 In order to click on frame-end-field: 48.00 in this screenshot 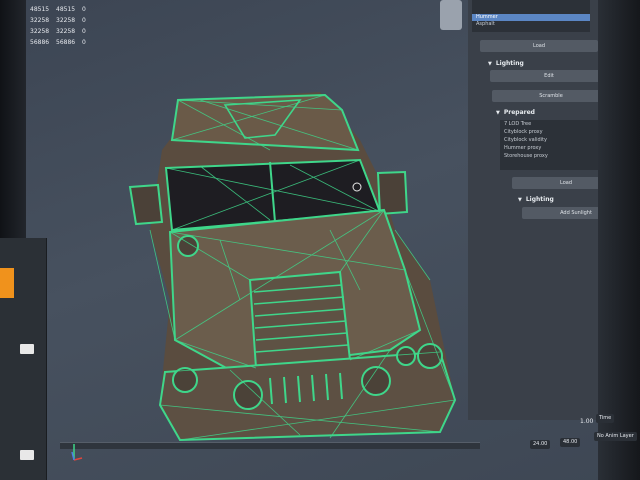, I will do `click(570, 442)`.